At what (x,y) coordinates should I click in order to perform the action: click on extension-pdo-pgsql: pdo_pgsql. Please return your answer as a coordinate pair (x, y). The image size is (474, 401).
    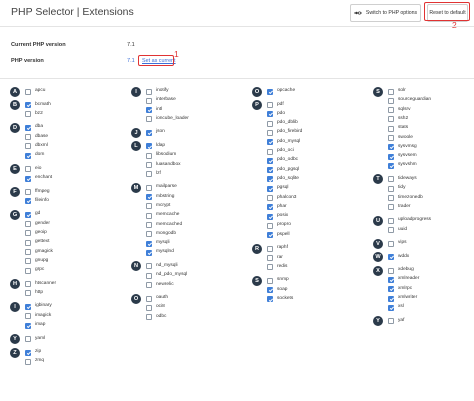
    Looking at the image, I should click on (283, 170).